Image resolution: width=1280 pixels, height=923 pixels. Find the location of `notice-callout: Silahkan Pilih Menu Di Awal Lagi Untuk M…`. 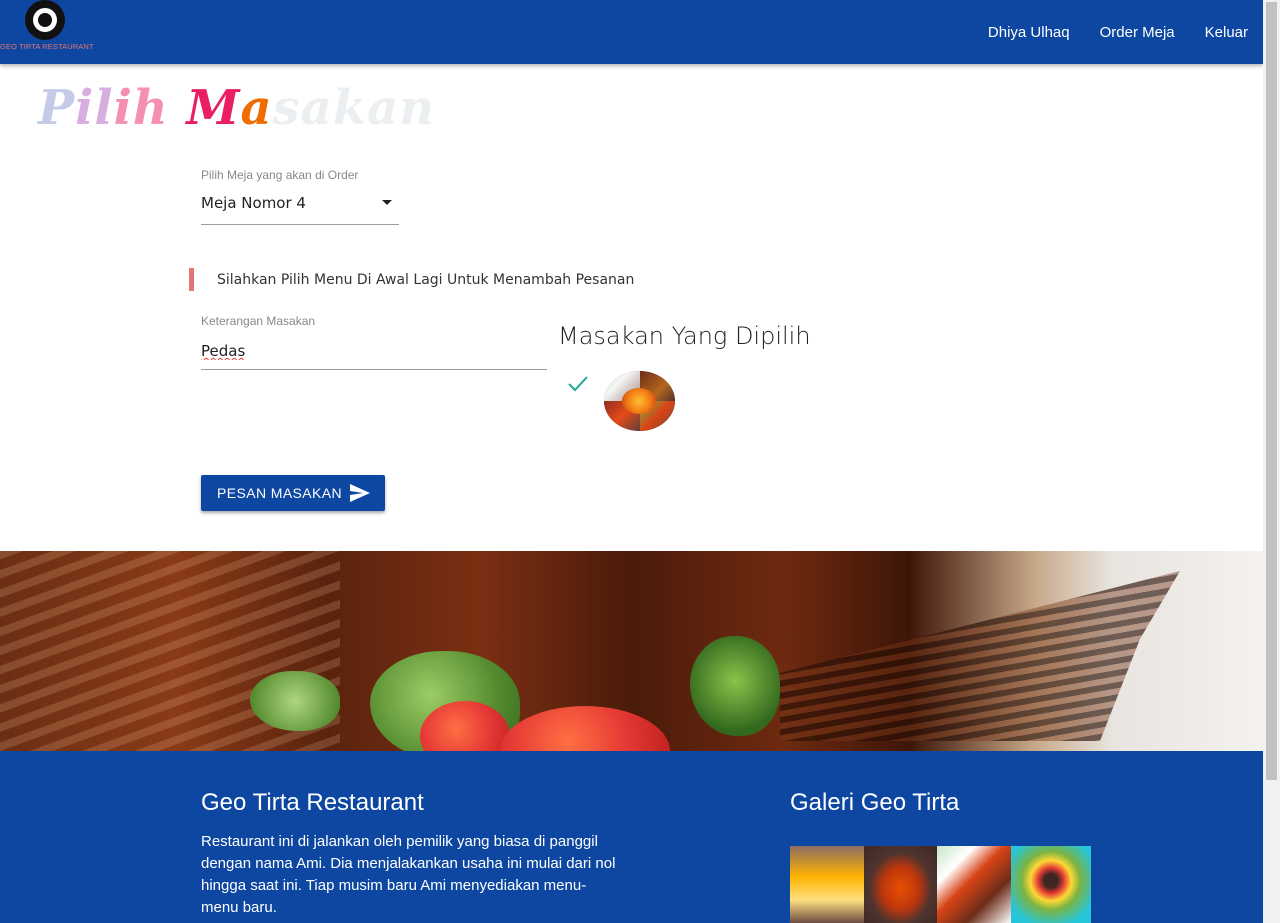

notice-callout: Silahkan Pilih Menu Di Awal Lagi Untuk M… is located at coordinates (411, 279).